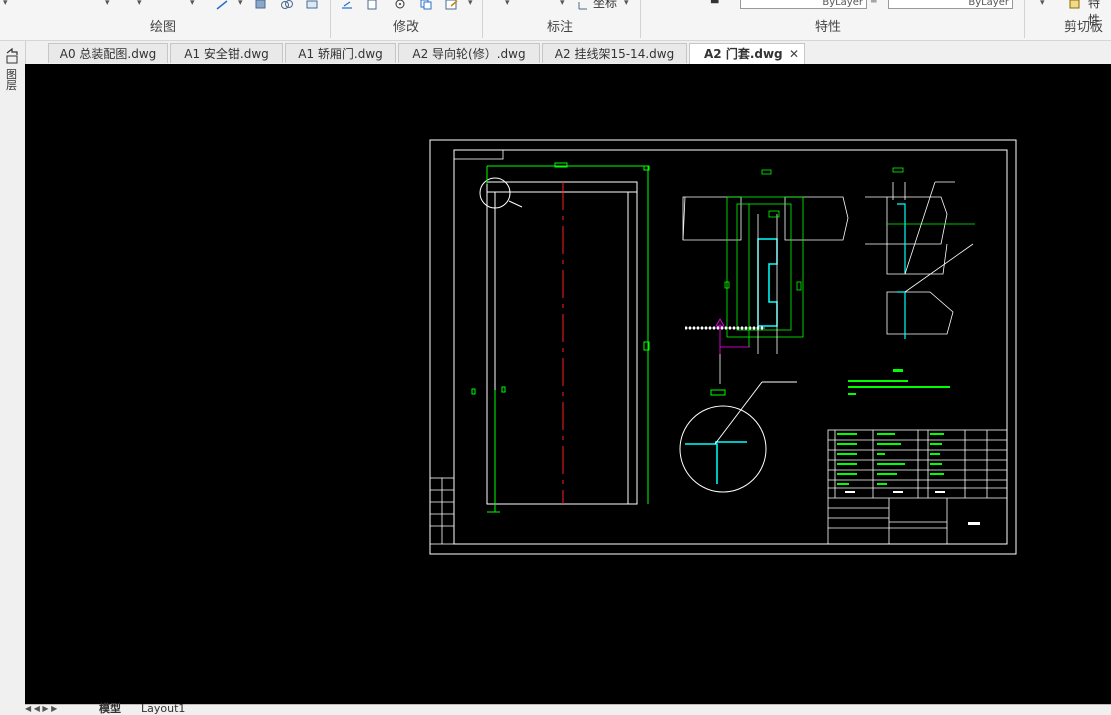  I want to click on tab-a1-safety-gear: A1 安全钳.dwg, so click(226, 53).